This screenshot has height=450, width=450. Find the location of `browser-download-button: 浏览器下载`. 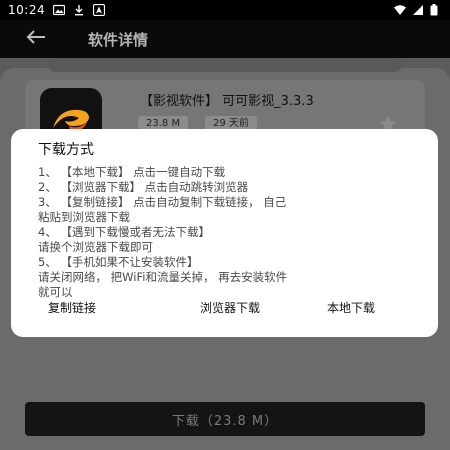

browser-download-button: 浏览器下载 is located at coordinates (230, 307).